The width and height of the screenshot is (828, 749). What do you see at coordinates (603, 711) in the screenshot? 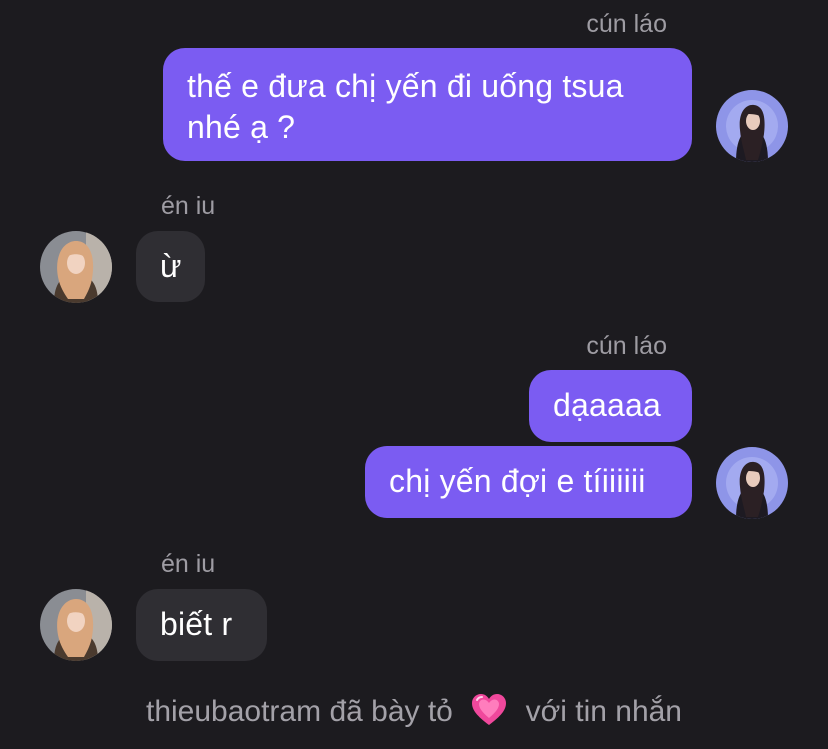
I see `reaction-suffix: với tin nhắn` at bounding box center [603, 711].